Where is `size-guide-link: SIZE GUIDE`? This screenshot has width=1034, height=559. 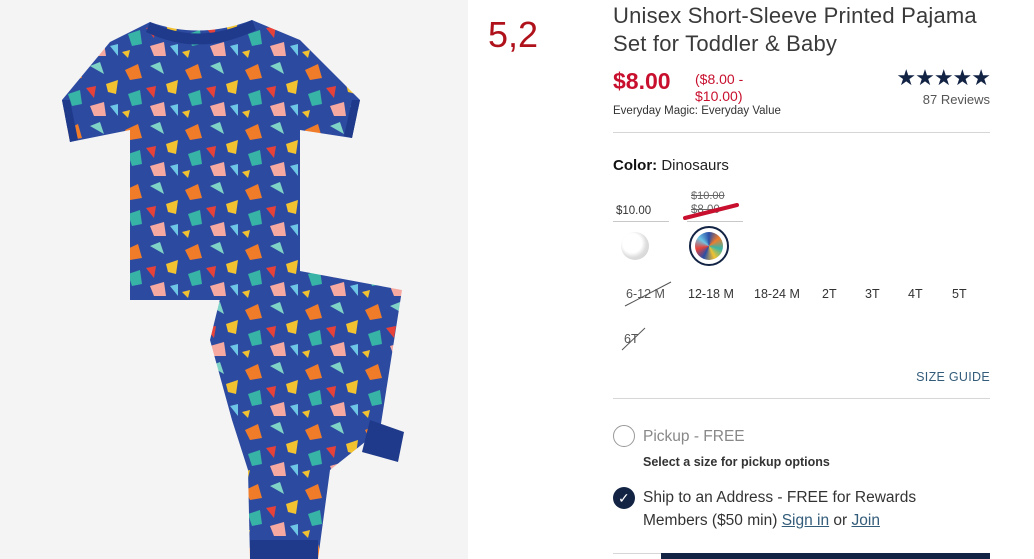 size-guide-link: SIZE GUIDE is located at coordinates (953, 377).